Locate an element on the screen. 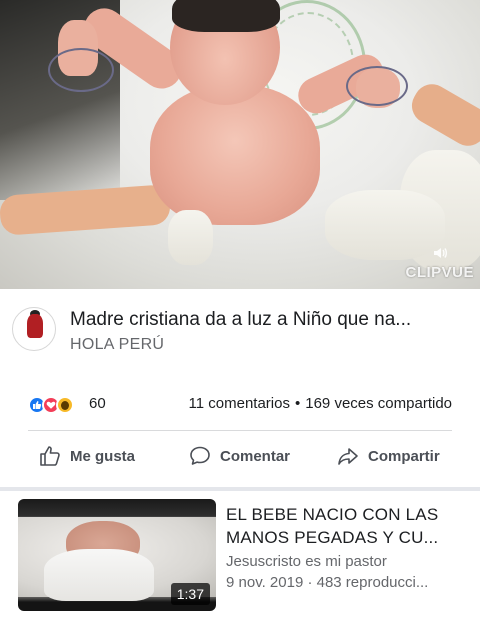 This screenshot has height=621, width=480. speaker-sound-icon is located at coordinates (440, 255).